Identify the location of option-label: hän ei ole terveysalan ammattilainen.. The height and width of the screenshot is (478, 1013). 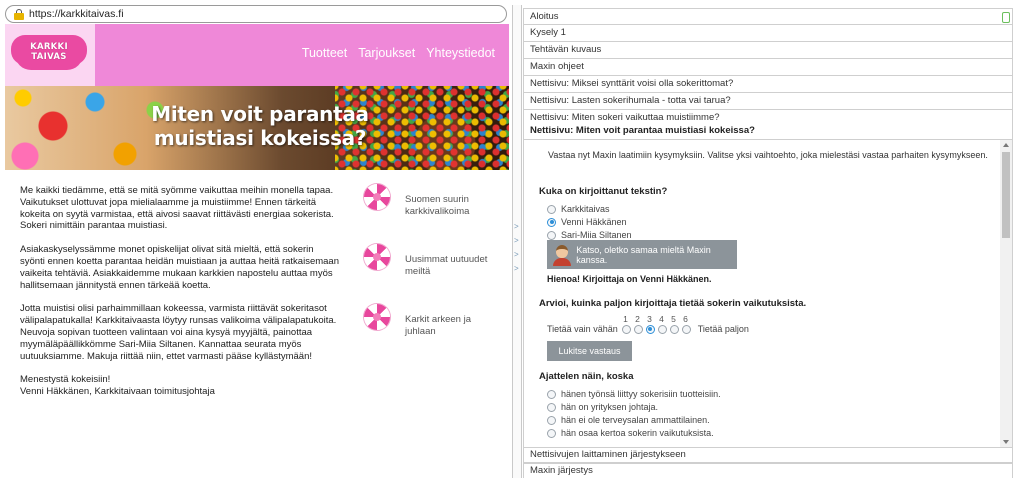
(635, 420).